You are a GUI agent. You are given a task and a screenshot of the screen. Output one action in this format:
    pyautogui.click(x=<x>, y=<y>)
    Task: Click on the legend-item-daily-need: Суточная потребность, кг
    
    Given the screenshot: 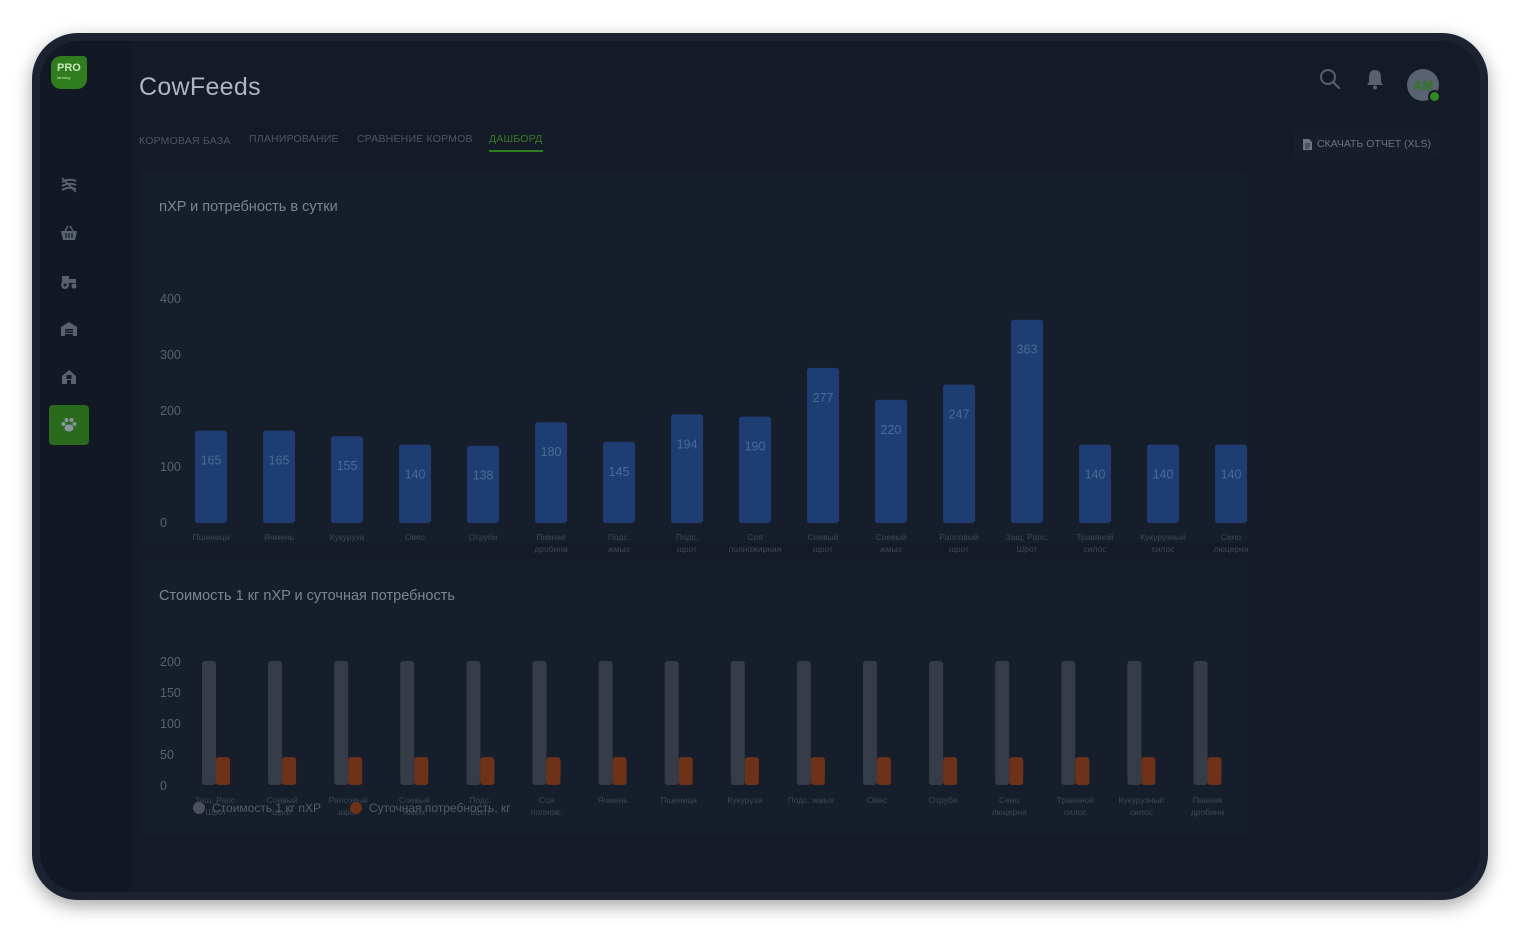 What is the action you would take?
    pyautogui.click(x=430, y=808)
    